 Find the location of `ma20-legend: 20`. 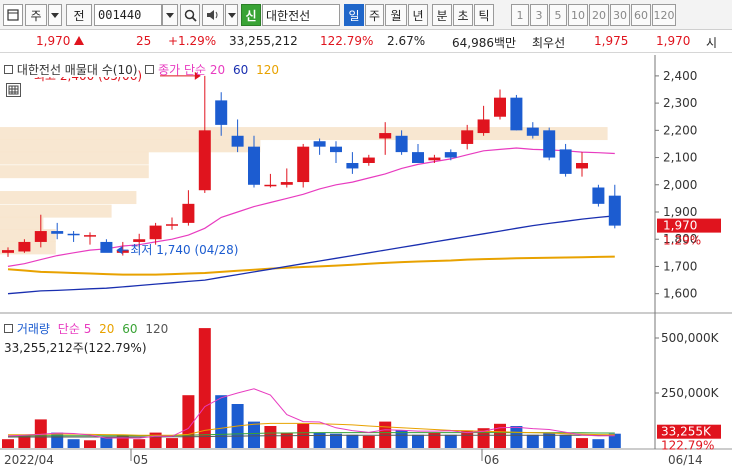

ma20-legend: 20 is located at coordinates (217, 70).